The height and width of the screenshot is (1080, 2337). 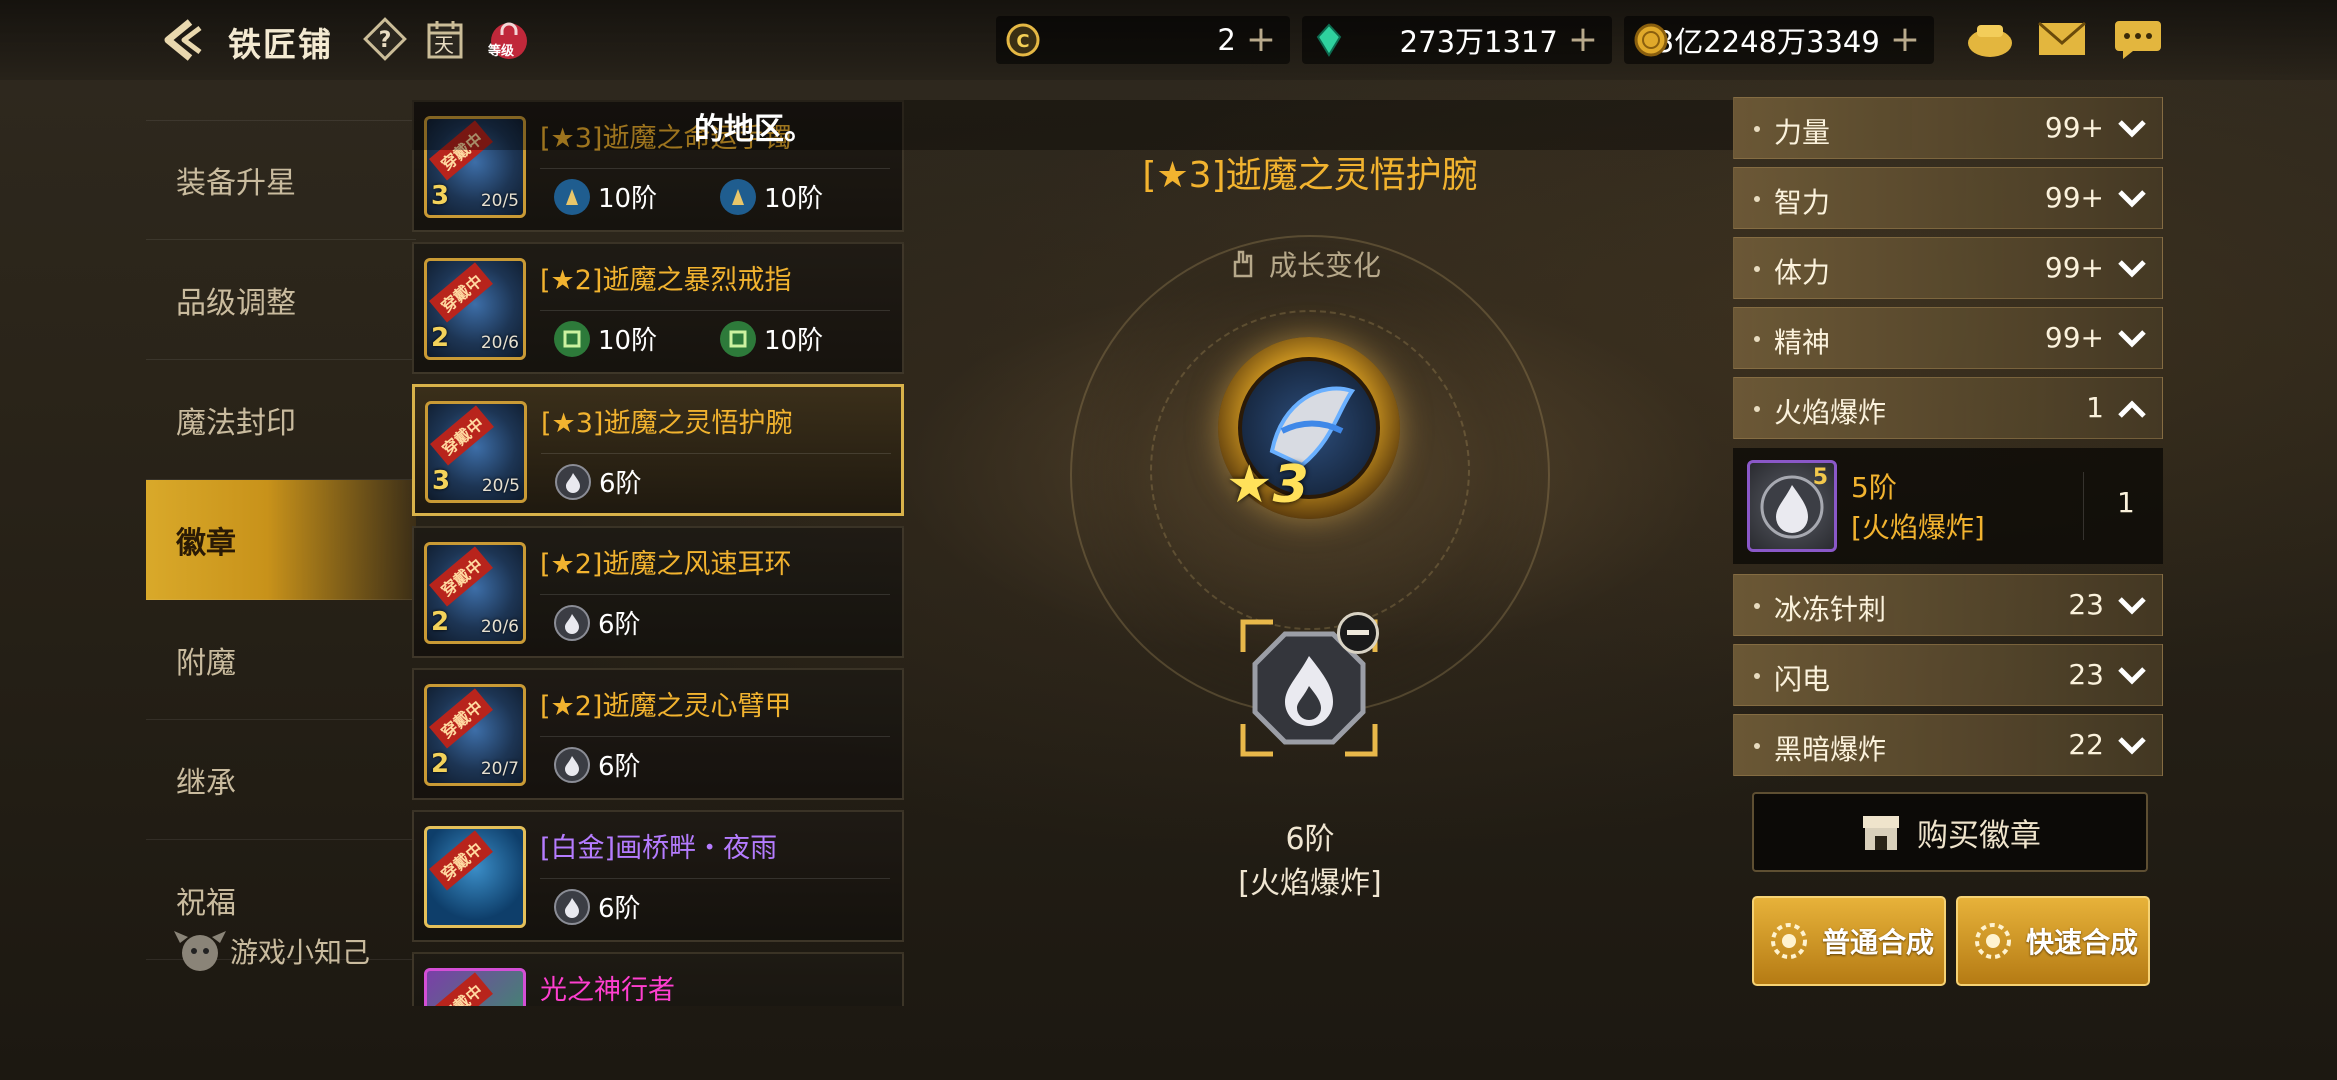 What do you see at coordinates (658, 450) in the screenshot?
I see `list-item-selected: 穿戴中 3 20/5 [★3]逝魔之灵悟护腕 6阶` at bounding box center [658, 450].